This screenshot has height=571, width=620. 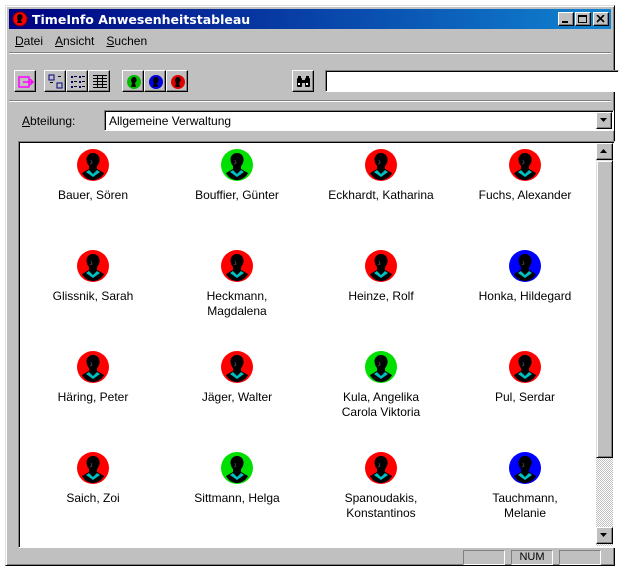 I want to click on employee-name: Pul, Serdar, so click(x=525, y=397).